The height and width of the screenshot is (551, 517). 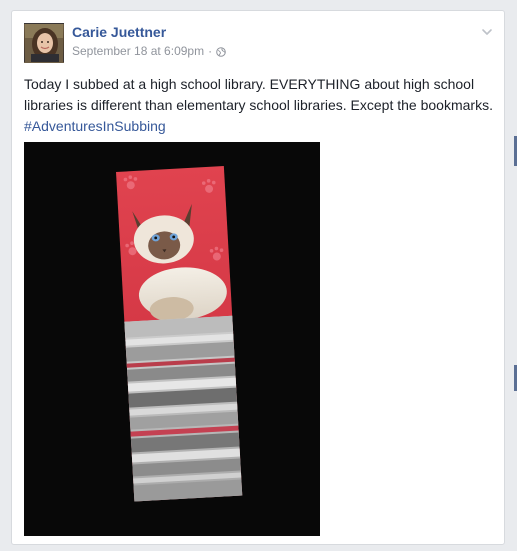 What do you see at coordinates (487, 32) in the screenshot?
I see `chevron-down-icon` at bounding box center [487, 32].